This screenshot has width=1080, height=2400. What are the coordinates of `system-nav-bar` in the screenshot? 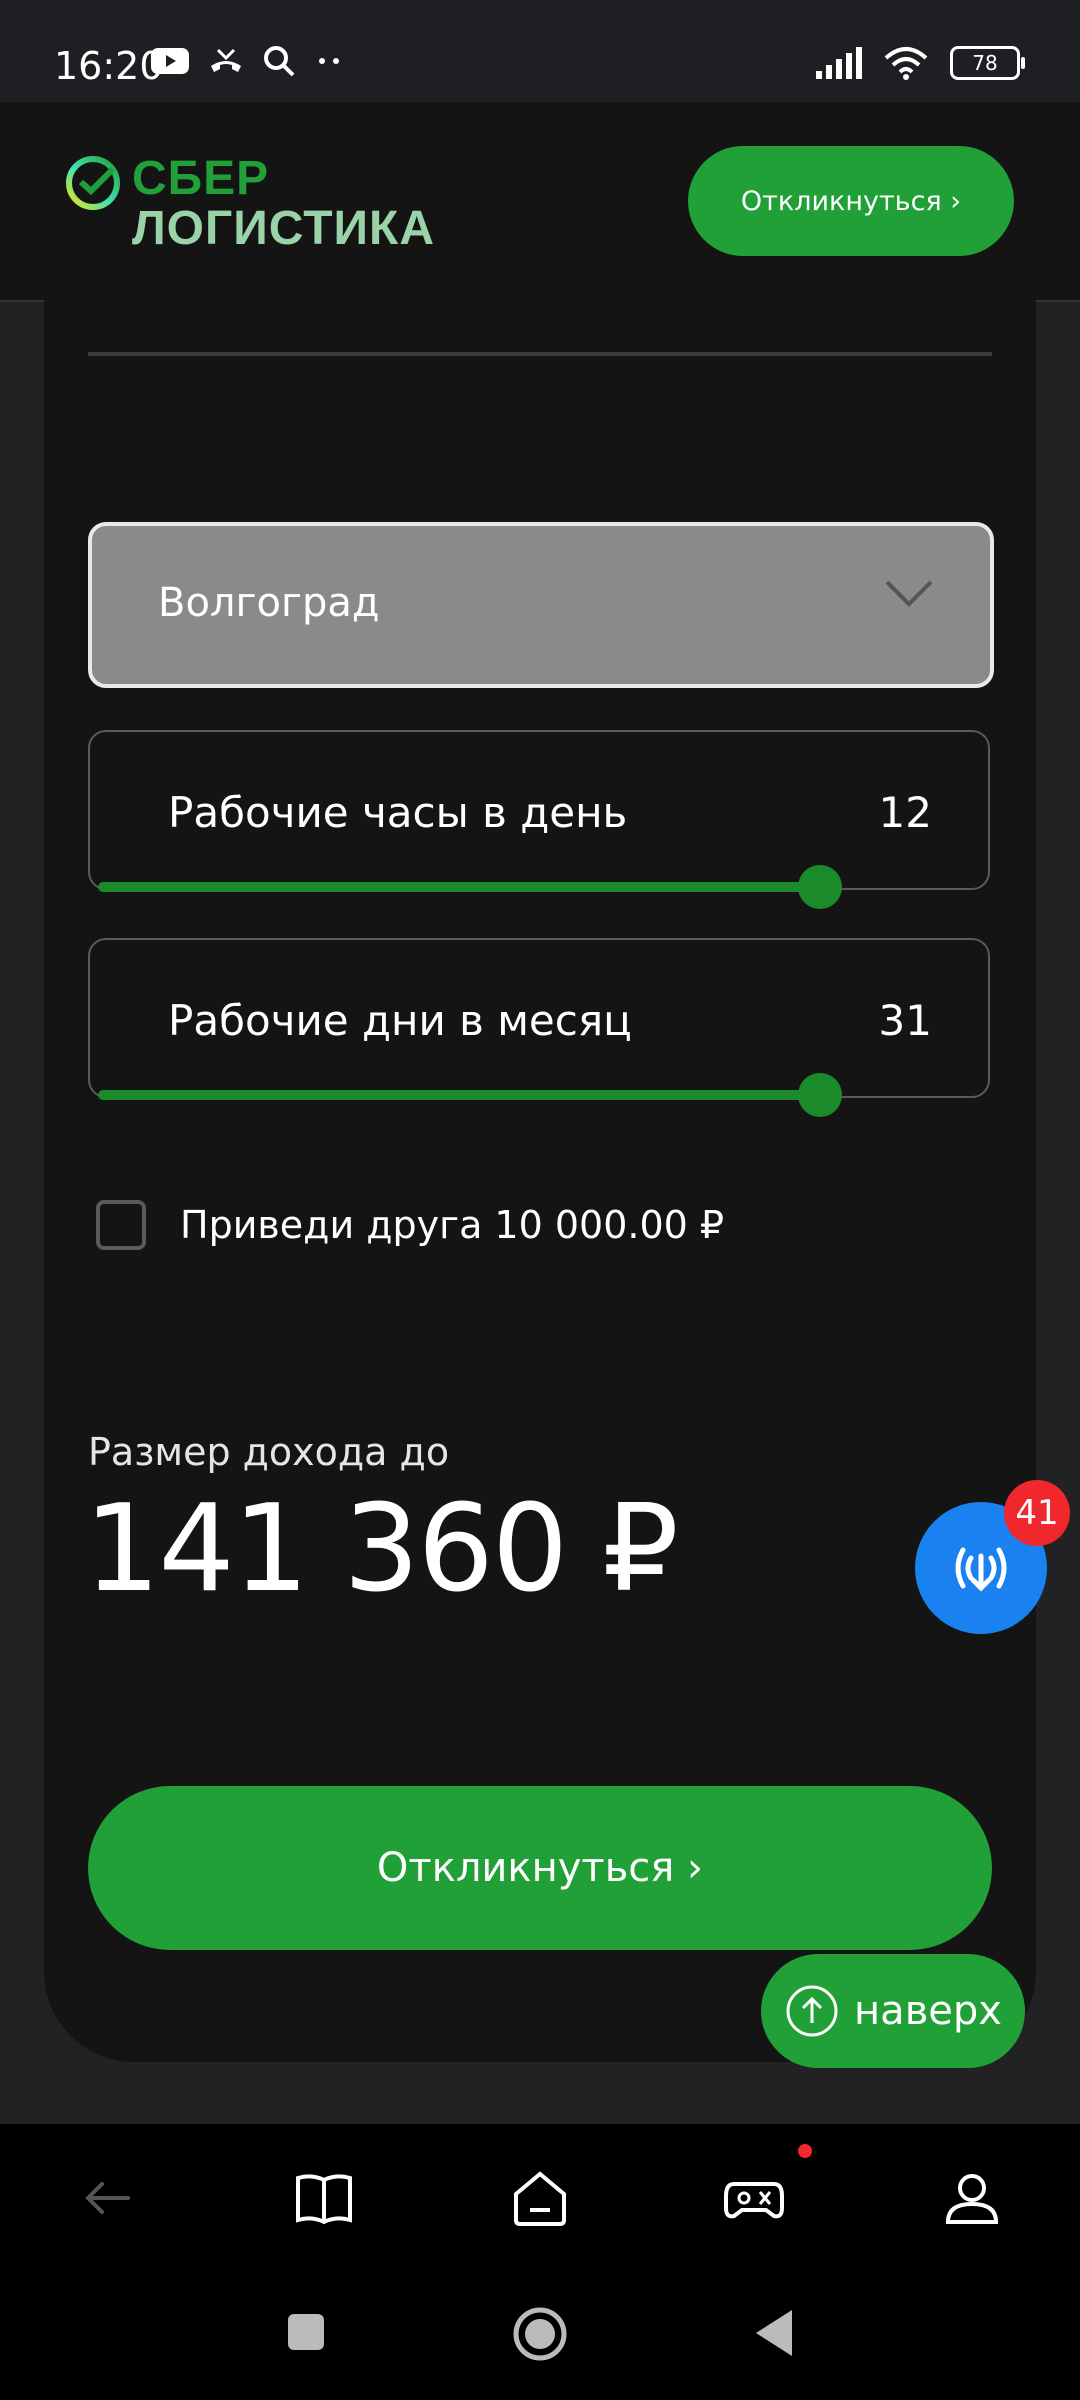 It's located at (540, 2334).